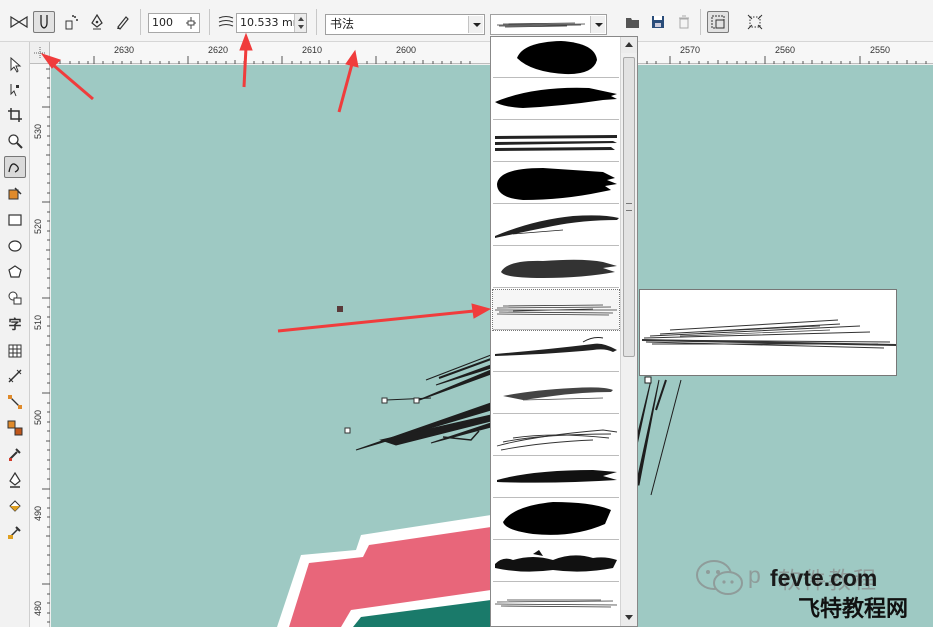  I want to click on crop-tool-icon, so click(15, 115).